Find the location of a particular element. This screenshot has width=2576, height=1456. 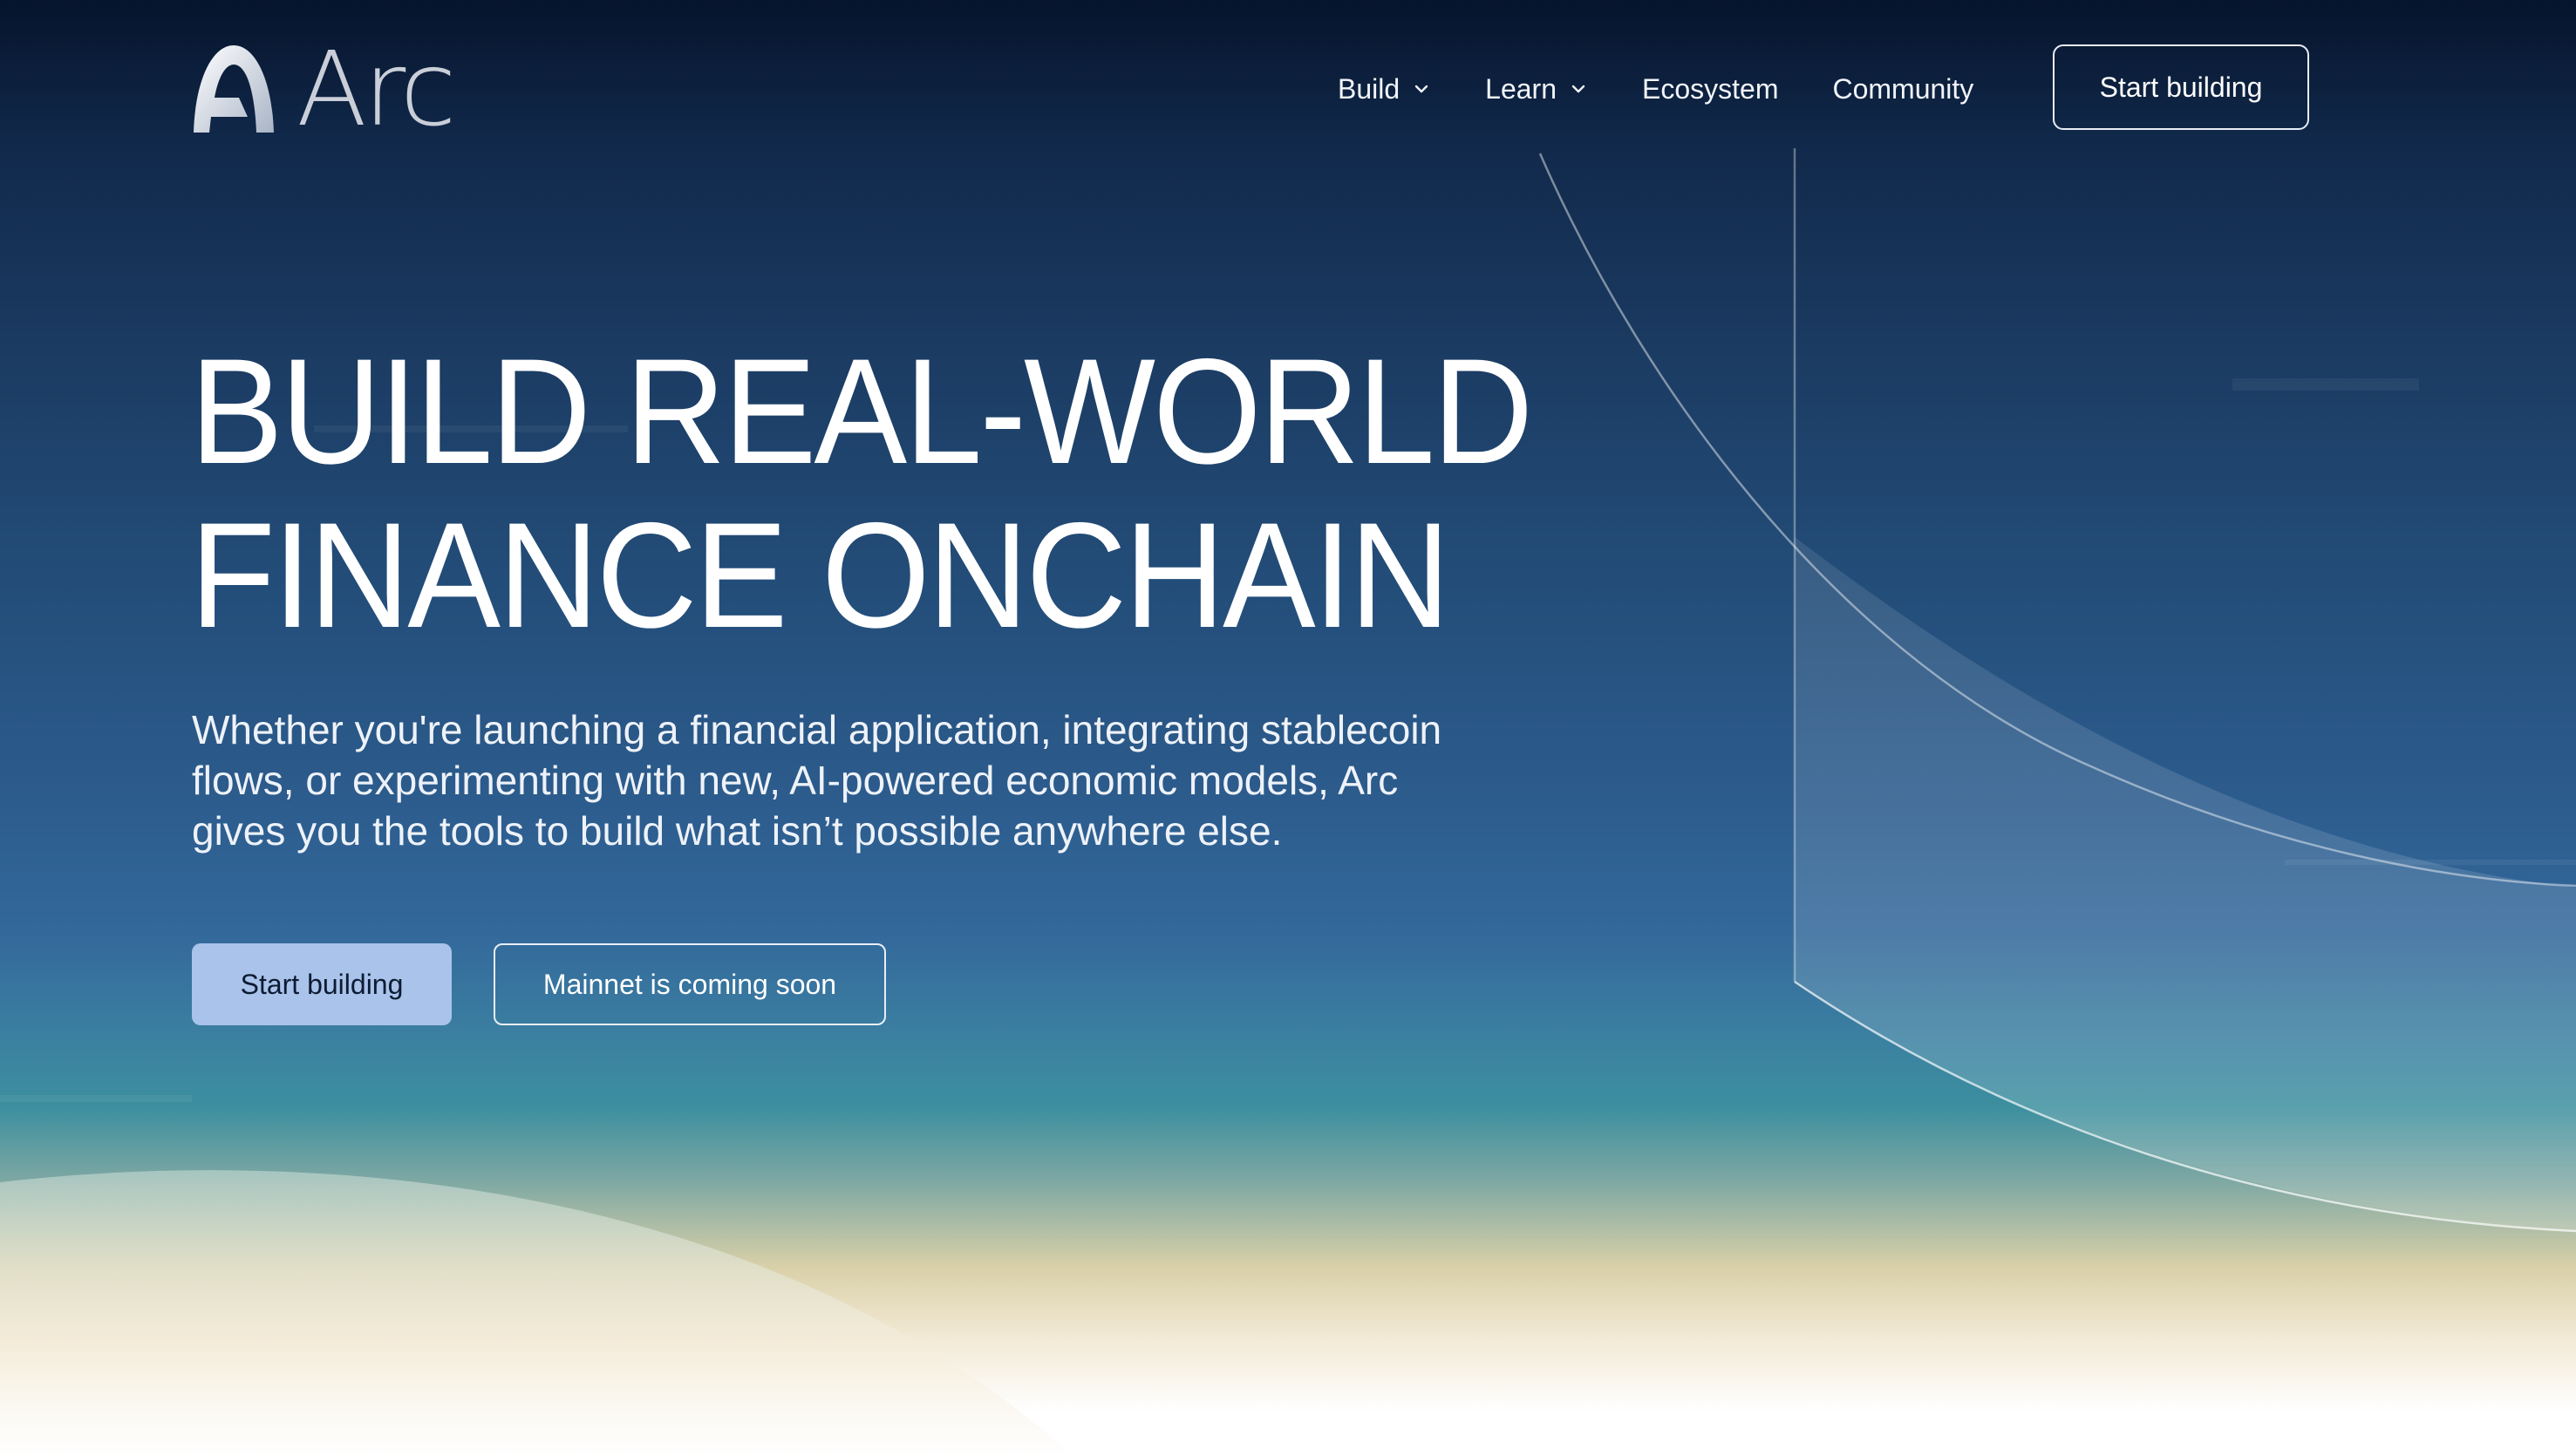

arc-sheet-shape is located at coordinates (2185, 884).